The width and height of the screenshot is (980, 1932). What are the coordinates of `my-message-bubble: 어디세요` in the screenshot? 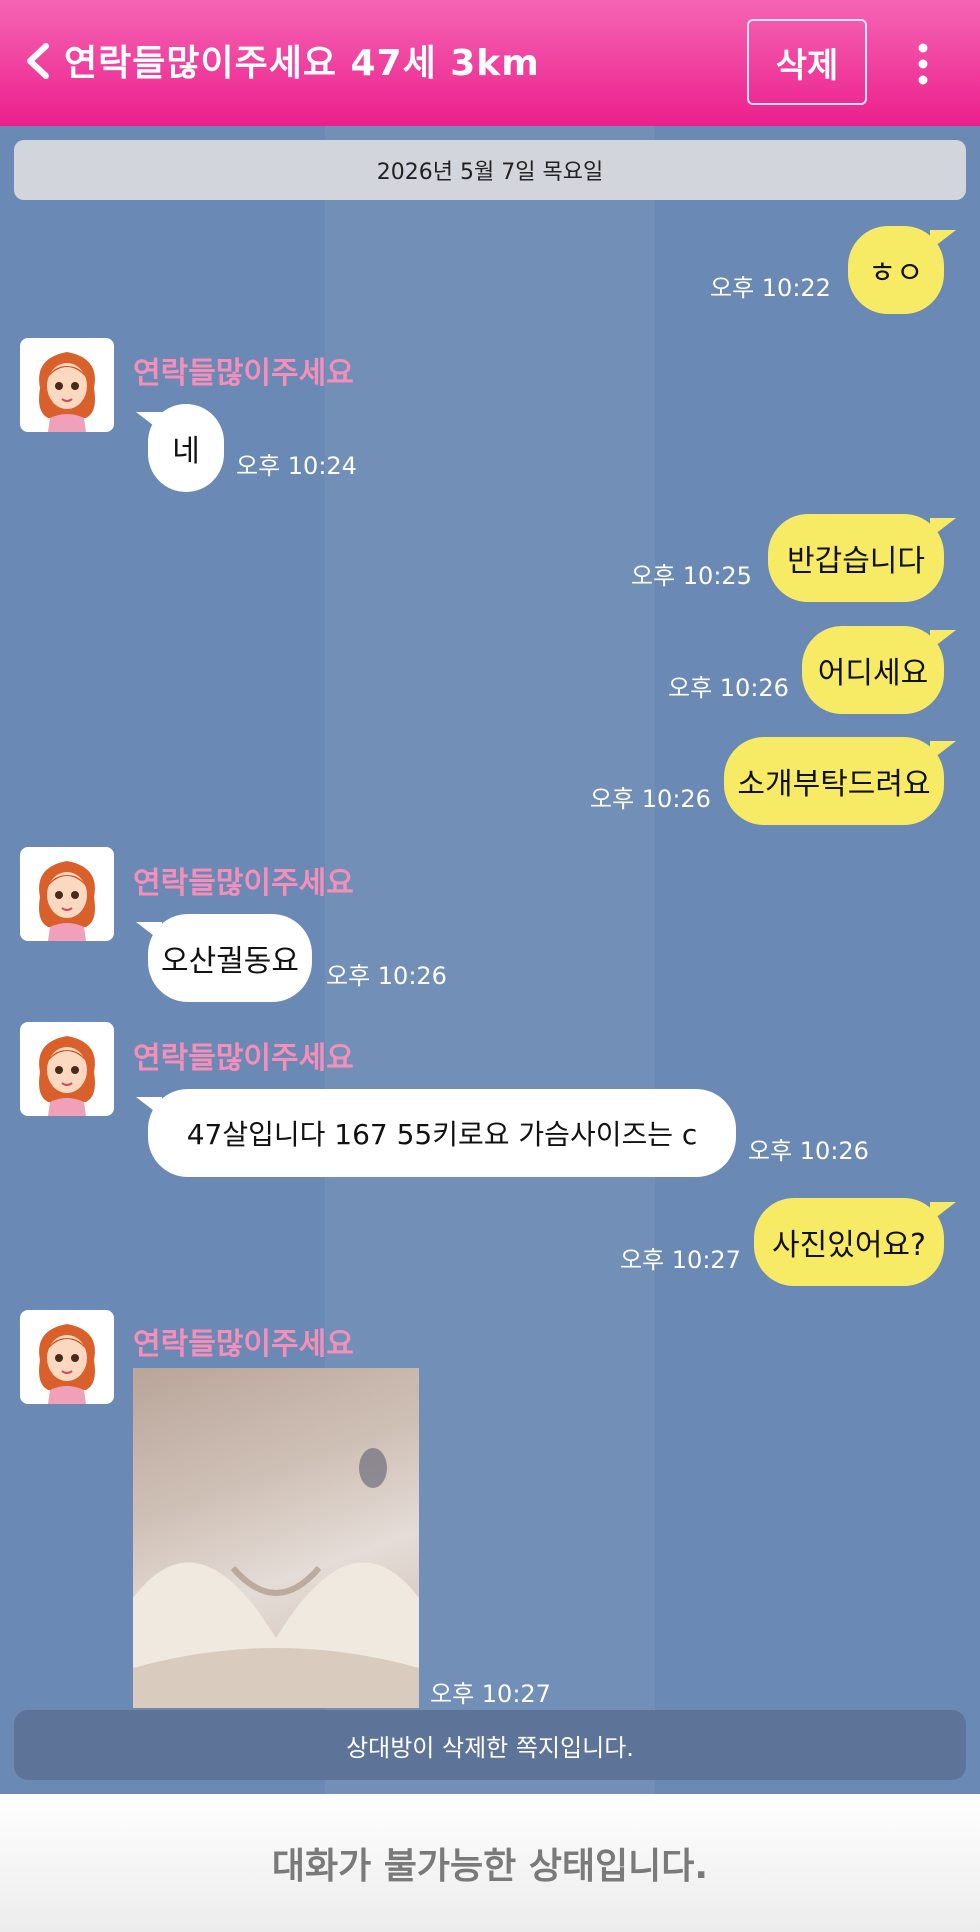 It's located at (873, 670).